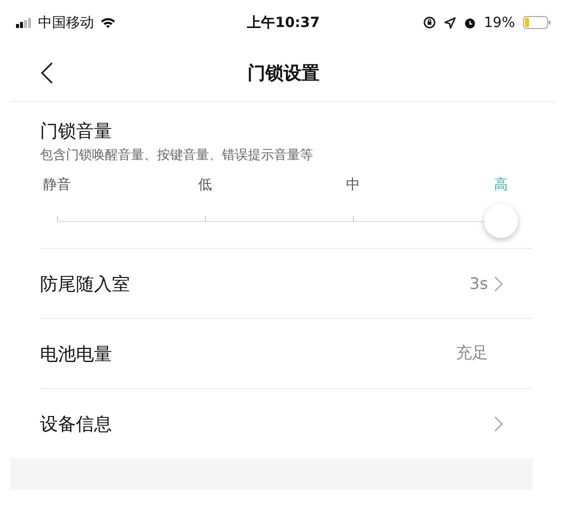 The image size is (567, 507). Describe the element at coordinates (76, 354) in the screenshot. I see `setting-label: 电池电量` at that location.